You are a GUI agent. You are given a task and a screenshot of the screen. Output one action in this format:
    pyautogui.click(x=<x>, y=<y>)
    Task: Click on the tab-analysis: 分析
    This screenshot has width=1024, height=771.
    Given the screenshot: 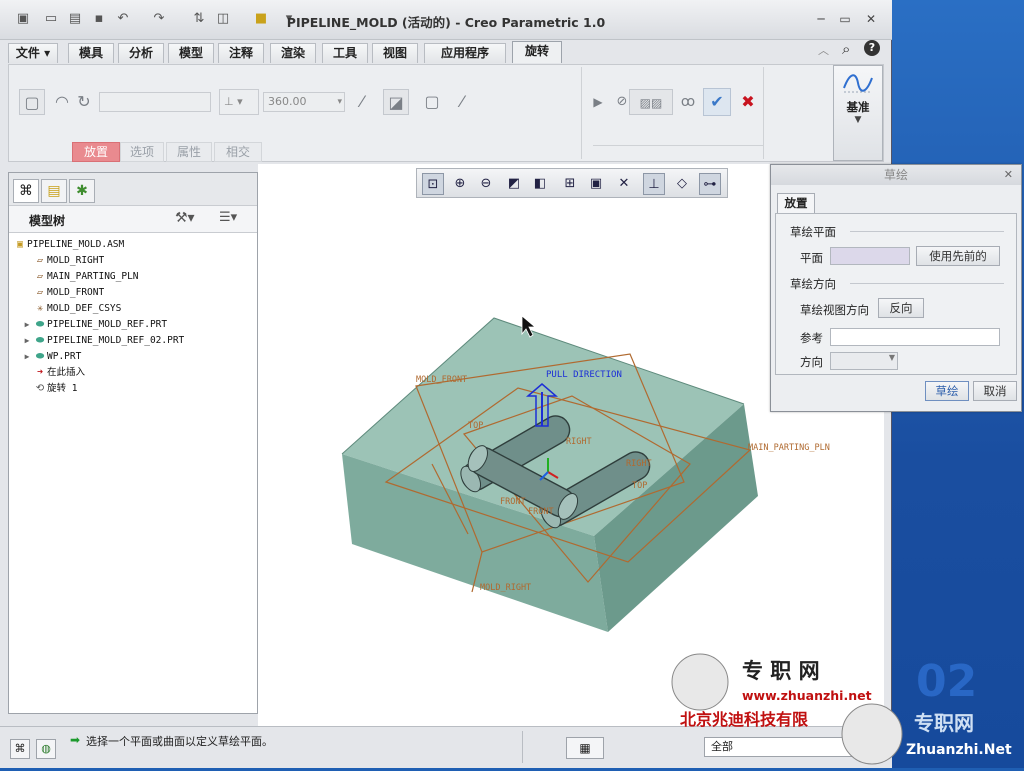 What is the action you would take?
    pyautogui.click(x=141, y=53)
    